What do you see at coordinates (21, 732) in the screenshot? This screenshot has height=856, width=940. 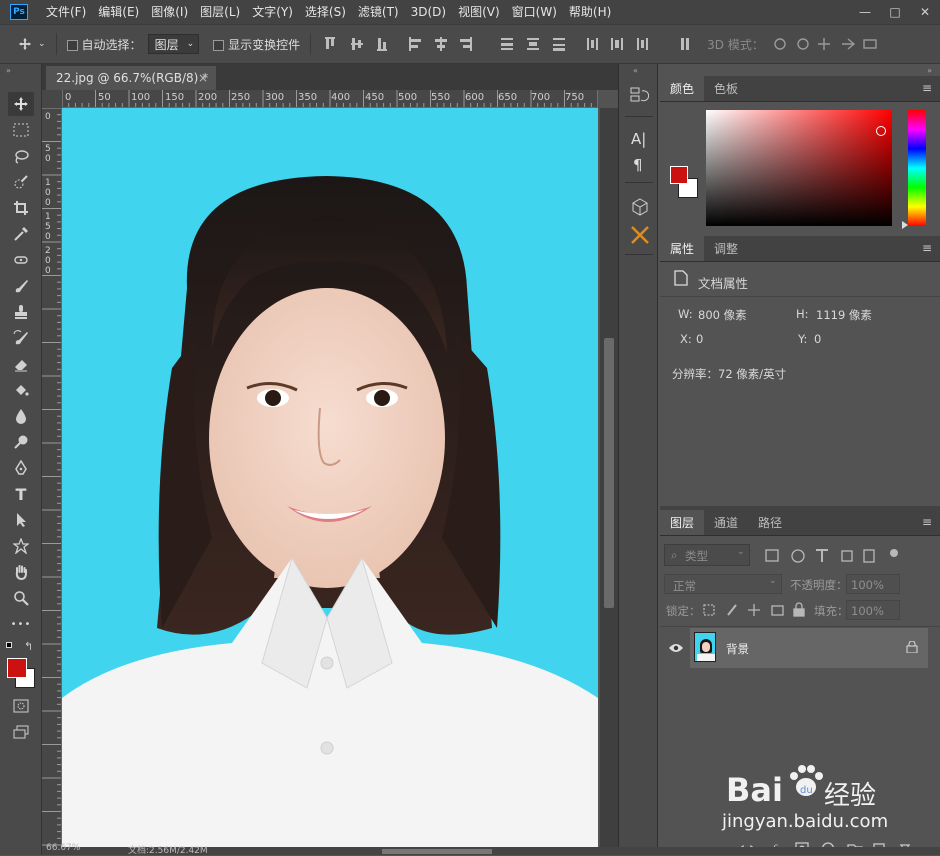 I see `screen-mode-icon` at bounding box center [21, 732].